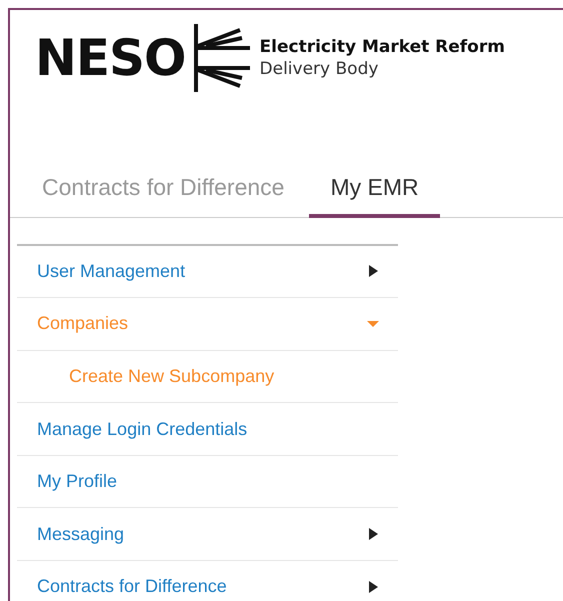 The width and height of the screenshot is (563, 601). I want to click on submenu-item: Create New Subcompany, so click(207, 377).